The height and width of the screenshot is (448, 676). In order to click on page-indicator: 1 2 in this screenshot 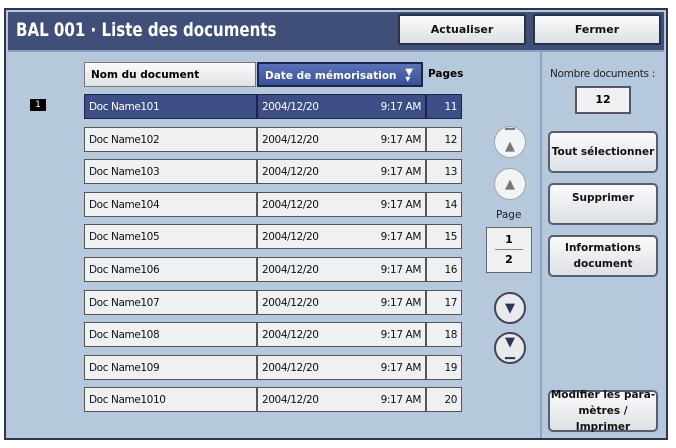, I will do `click(509, 250)`.